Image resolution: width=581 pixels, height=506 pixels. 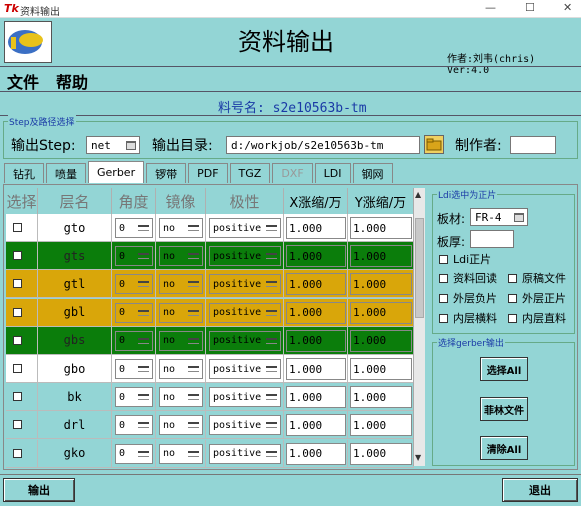 I want to click on chevron-down-icon, so click(x=143, y=256).